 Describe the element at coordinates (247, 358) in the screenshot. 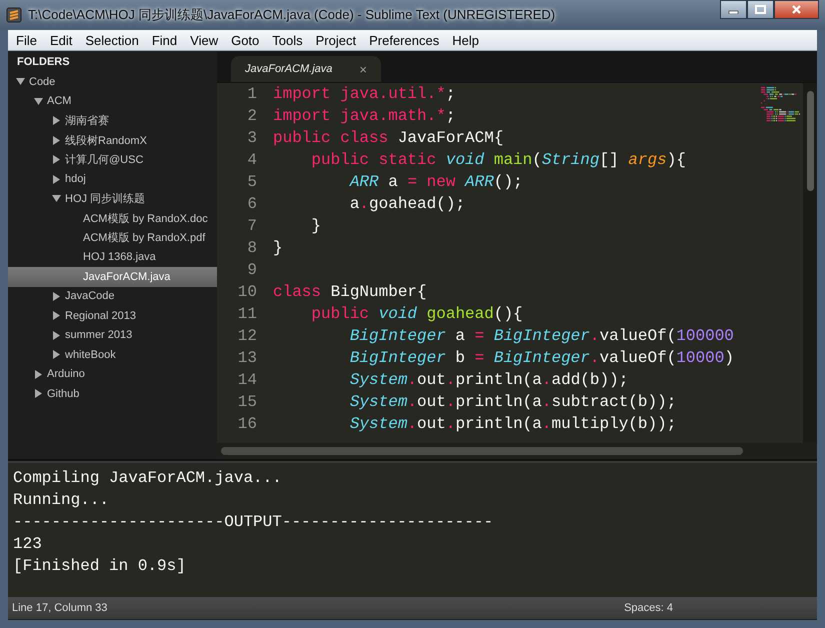

I see `line-number: 13` at that location.